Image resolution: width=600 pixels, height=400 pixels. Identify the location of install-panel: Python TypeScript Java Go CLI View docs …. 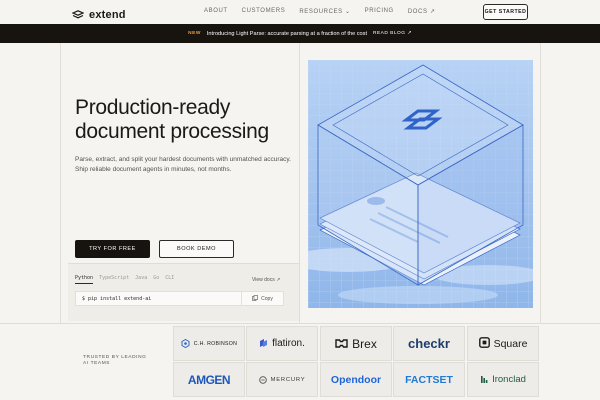
(183, 292).